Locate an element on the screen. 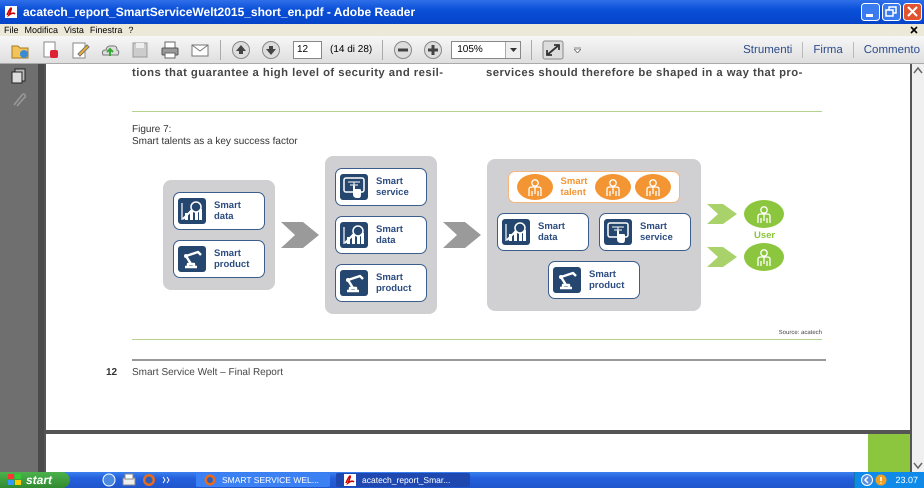  menu-item: ? is located at coordinates (131, 30).